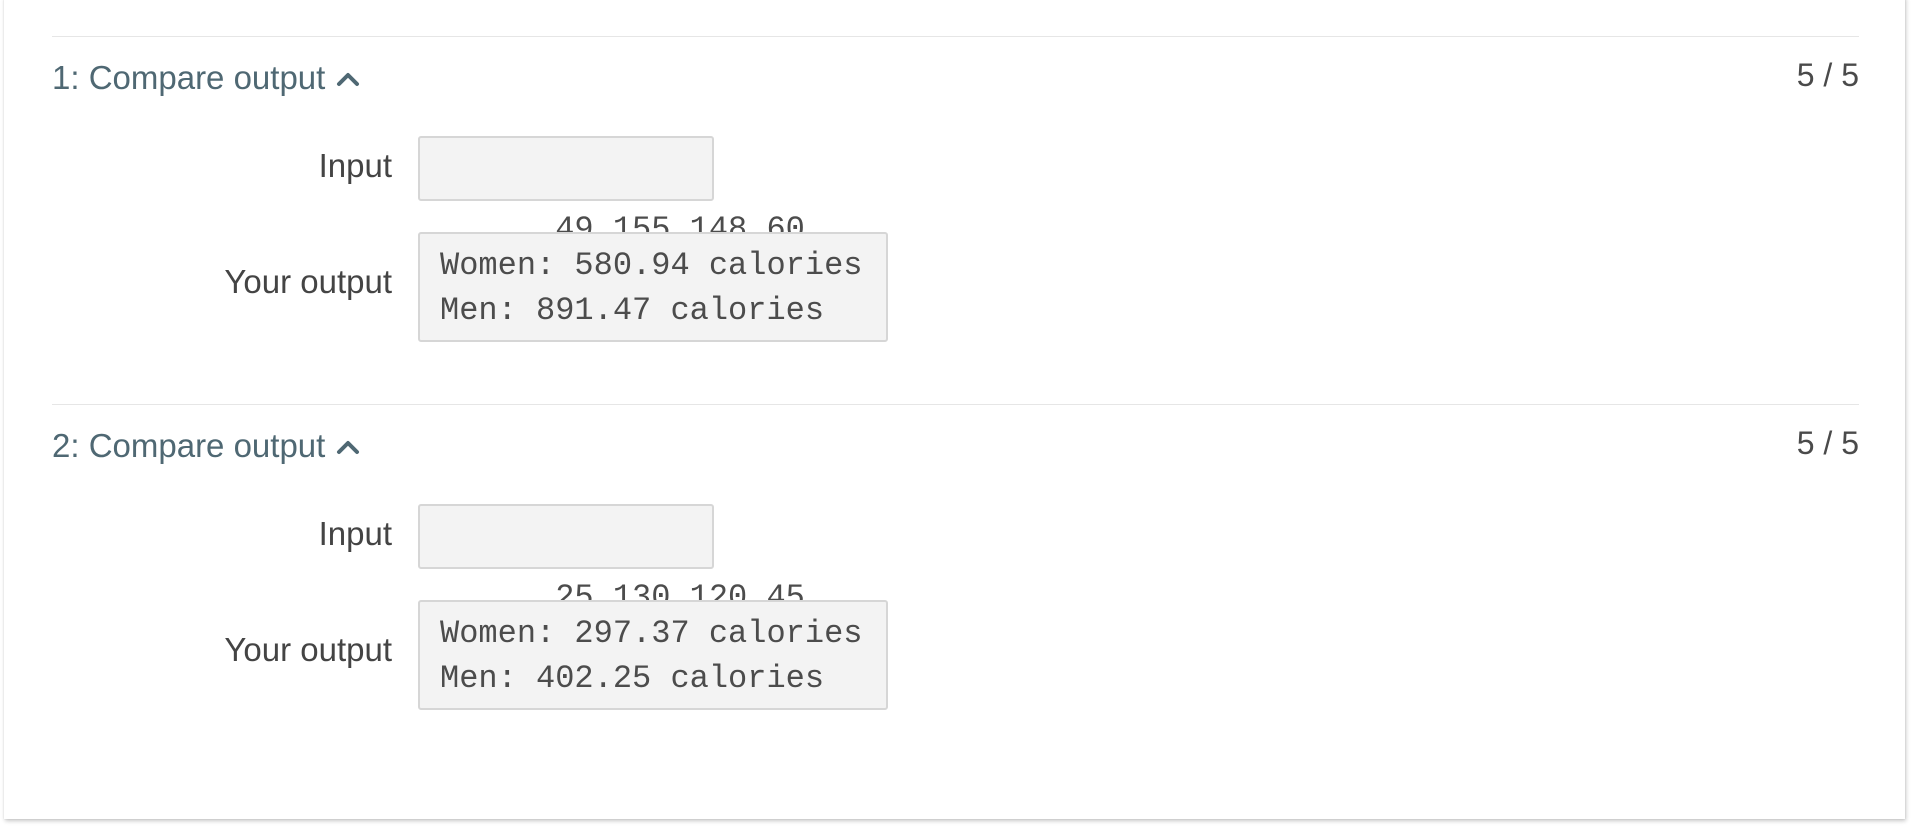 Image resolution: width=1914 pixels, height=828 pixels. Describe the element at coordinates (651, 265) in the screenshot. I see `output-line: Women: 580.94 calories` at that location.